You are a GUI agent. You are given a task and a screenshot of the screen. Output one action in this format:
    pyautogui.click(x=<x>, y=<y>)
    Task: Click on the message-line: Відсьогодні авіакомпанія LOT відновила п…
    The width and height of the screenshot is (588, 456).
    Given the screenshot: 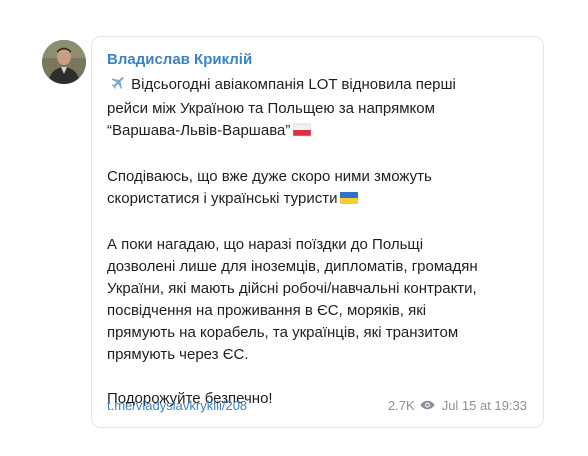 What is the action you would take?
    pyautogui.click(x=322, y=86)
    